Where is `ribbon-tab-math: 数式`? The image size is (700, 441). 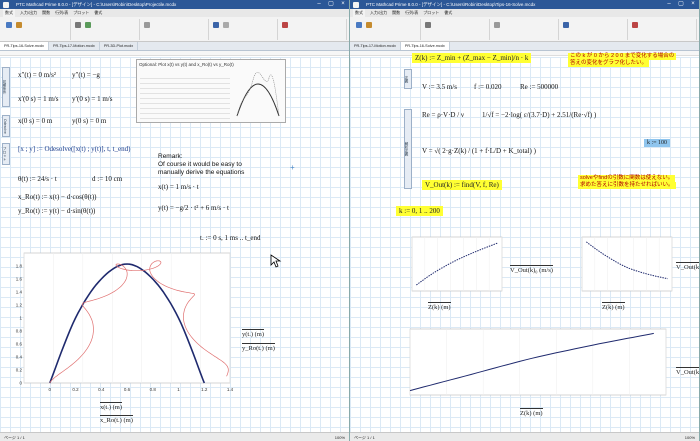 ribbon-tab-math: 数式 is located at coordinates (9, 13).